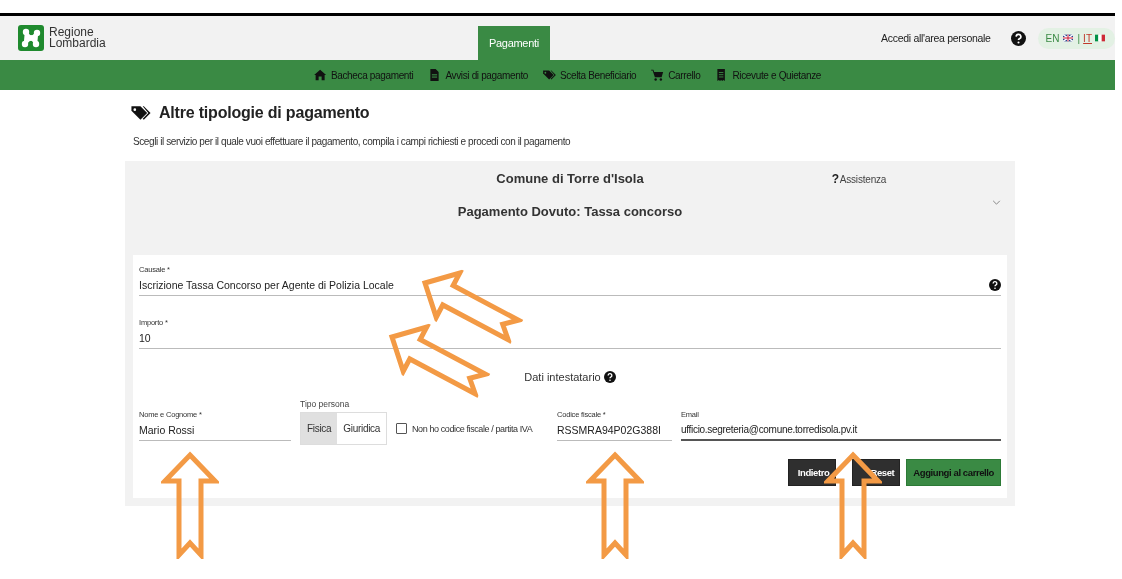 This screenshot has height=579, width=1122. Describe the element at coordinates (77, 38) in the screenshot. I see `logo-text: Regione Lombardia` at that location.